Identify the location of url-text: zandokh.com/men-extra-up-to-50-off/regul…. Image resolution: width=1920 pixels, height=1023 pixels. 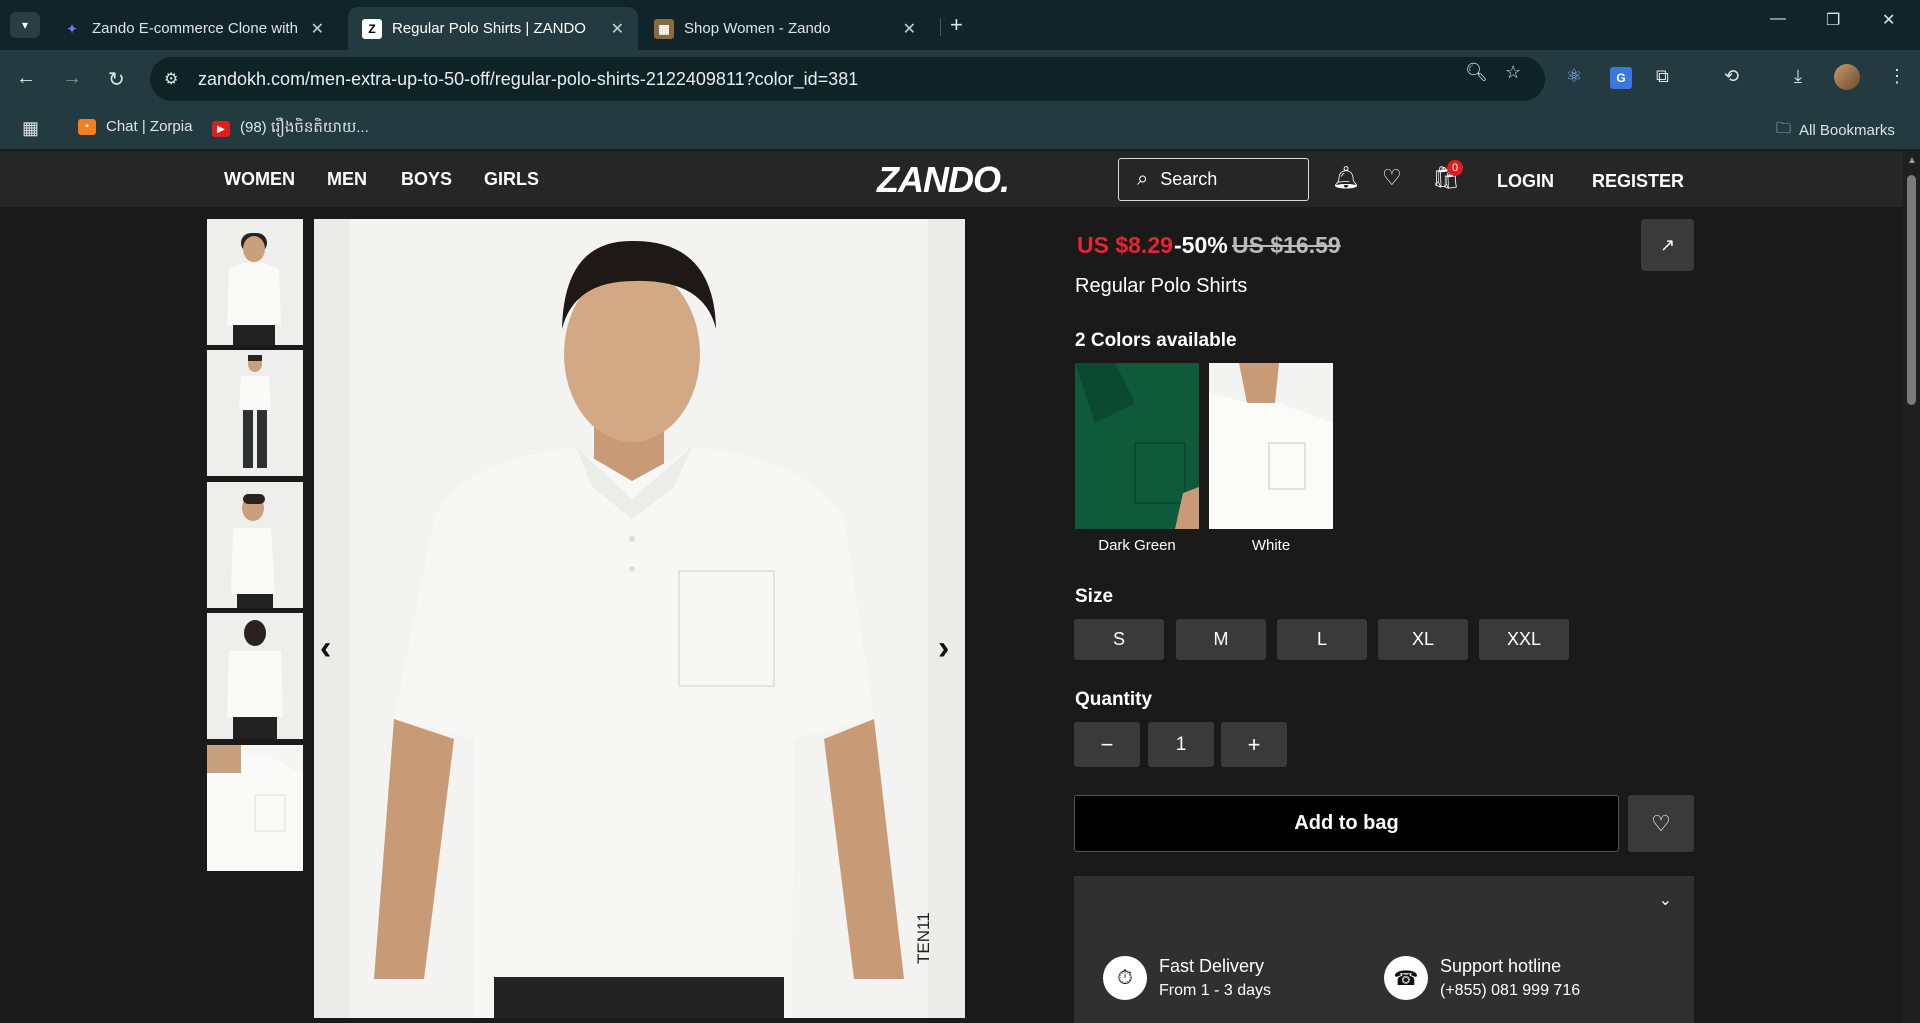
(528, 79).